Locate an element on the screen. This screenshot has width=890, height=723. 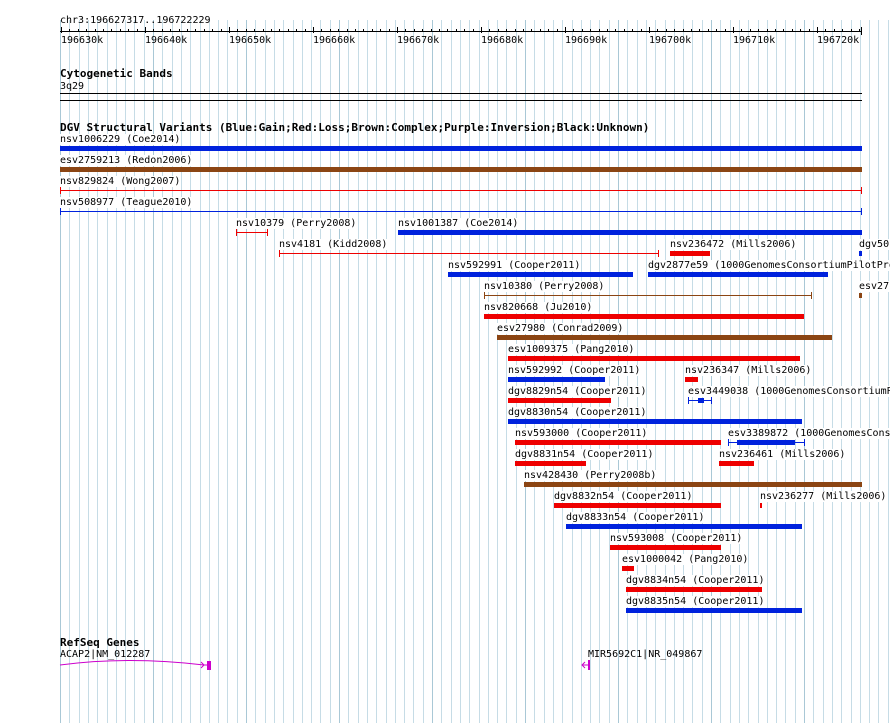
dgv-feature-nsv1006229 is located at coordinates (461, 148).